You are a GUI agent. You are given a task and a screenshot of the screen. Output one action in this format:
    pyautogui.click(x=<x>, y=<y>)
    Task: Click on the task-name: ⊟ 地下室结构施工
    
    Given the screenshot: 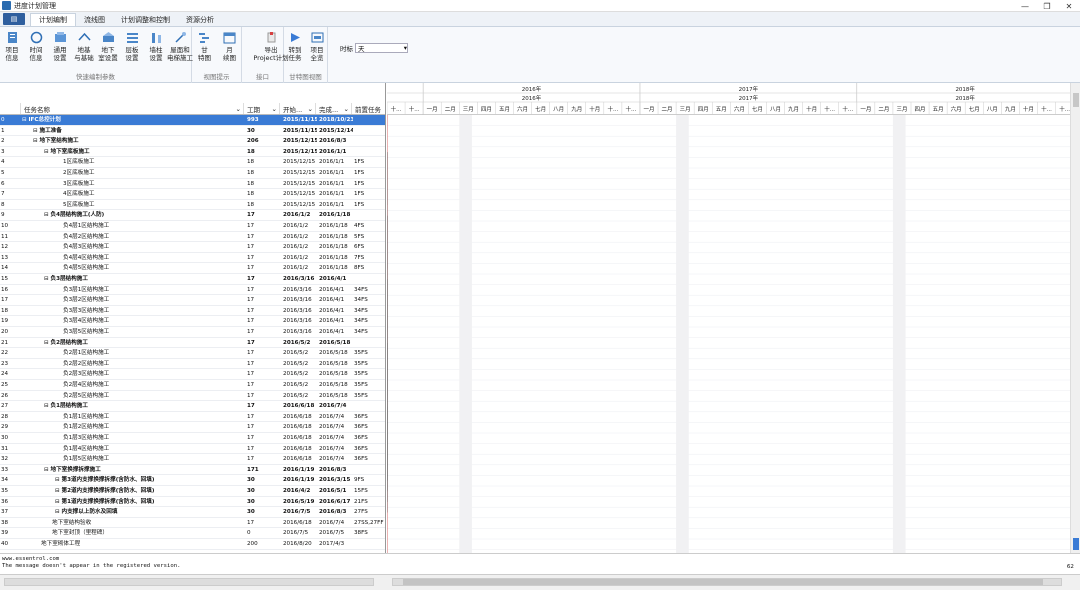 What is the action you would take?
    pyautogui.click(x=133, y=141)
    